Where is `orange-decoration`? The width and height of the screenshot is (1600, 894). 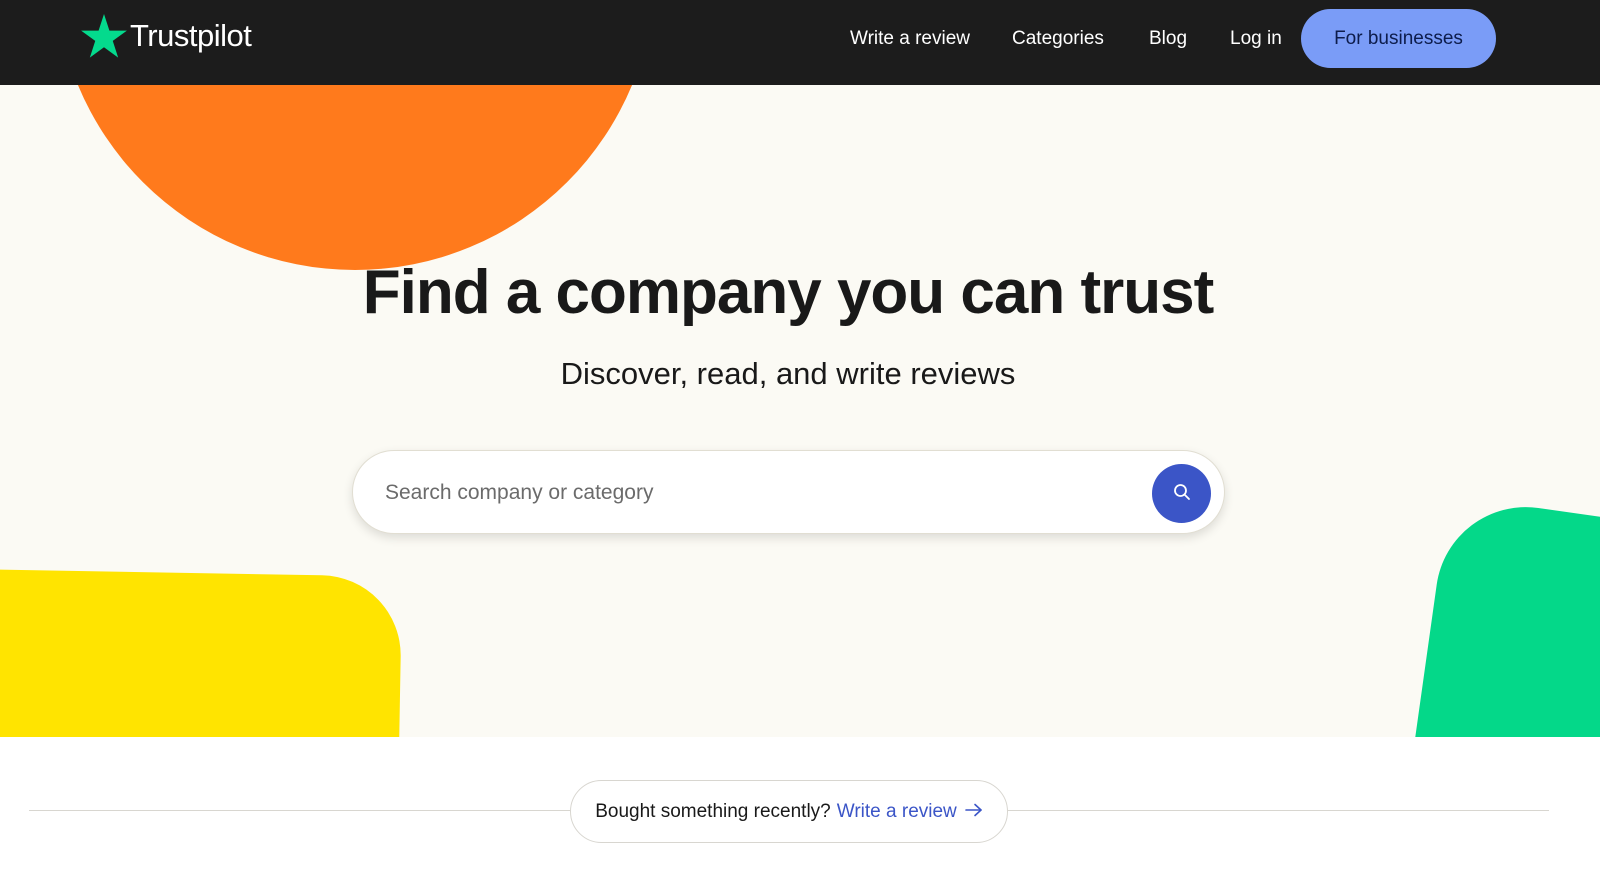 orange-decoration is located at coordinates (355, 177).